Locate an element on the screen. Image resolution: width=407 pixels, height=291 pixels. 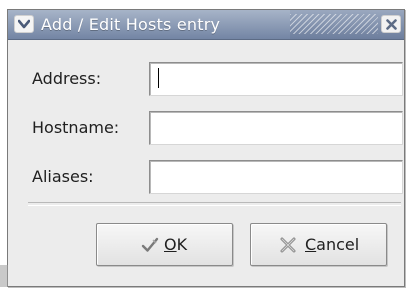
title-bar: Add / Edit Hosts entry is located at coordinates (206, 25).